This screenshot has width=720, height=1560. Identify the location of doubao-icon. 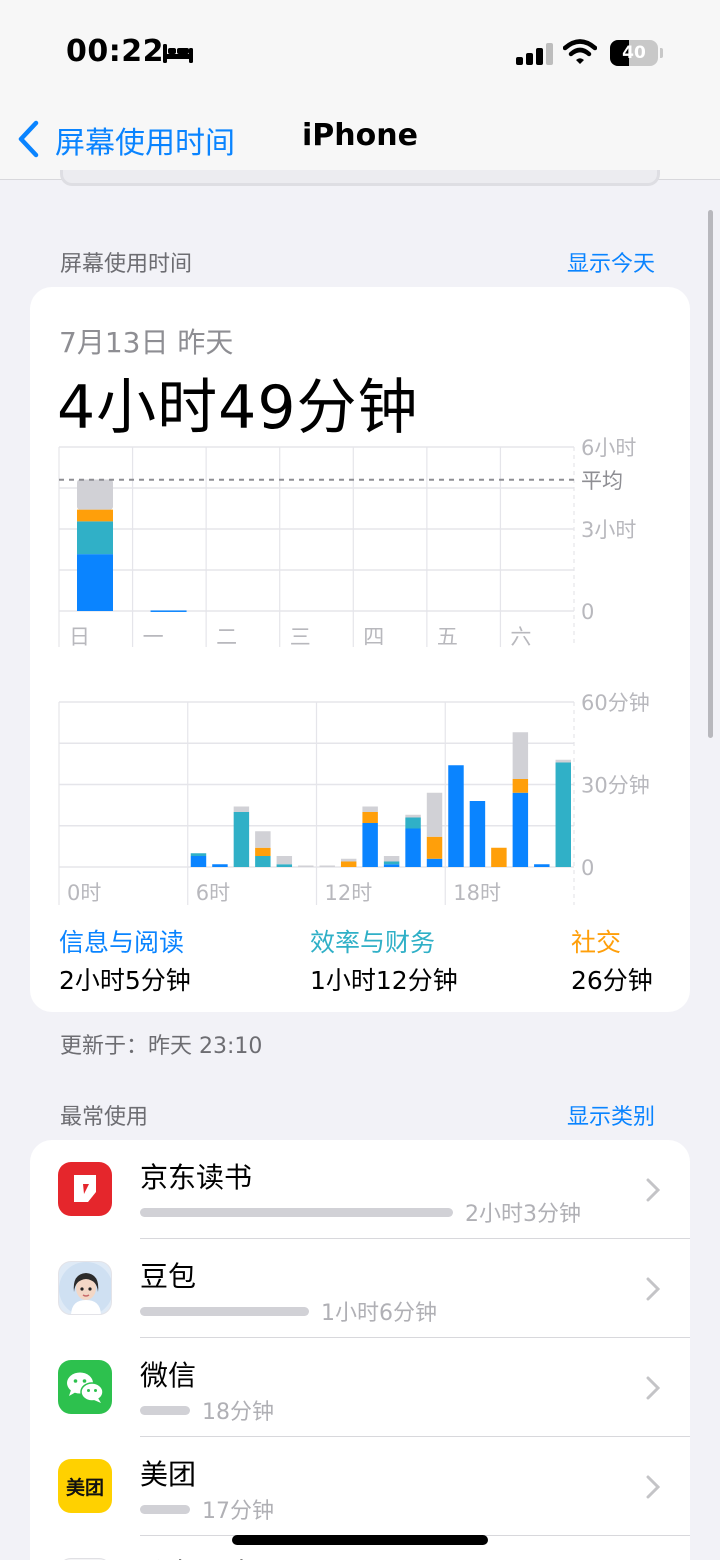
(85, 1288).